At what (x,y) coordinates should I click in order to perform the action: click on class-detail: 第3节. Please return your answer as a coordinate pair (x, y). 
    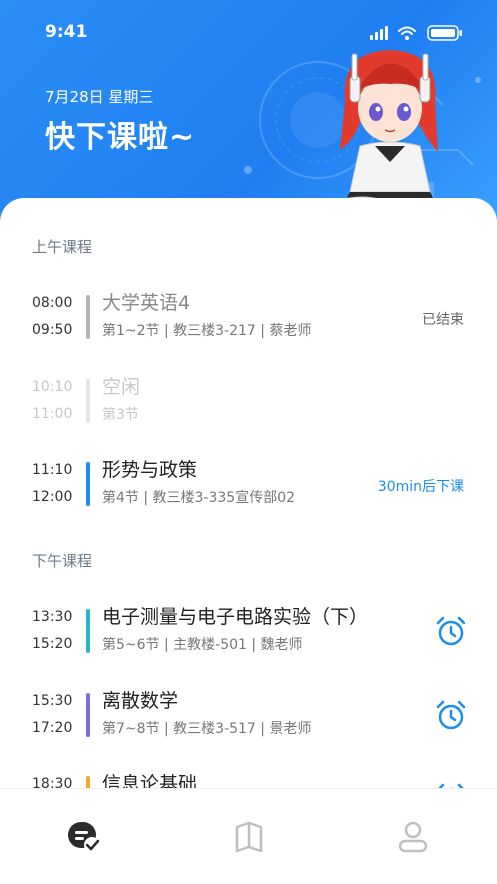
    Looking at the image, I should click on (120, 415).